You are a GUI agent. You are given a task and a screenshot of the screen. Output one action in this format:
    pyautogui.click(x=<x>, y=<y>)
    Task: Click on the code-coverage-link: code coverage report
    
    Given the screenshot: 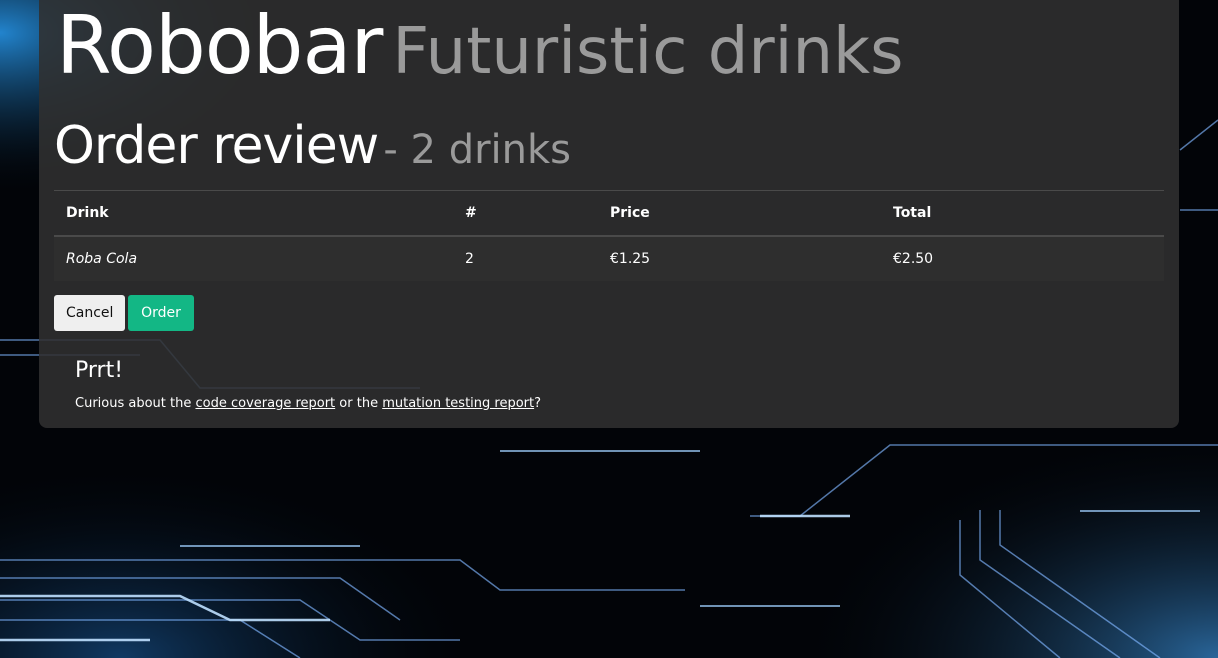 What is the action you would take?
    pyautogui.click(x=265, y=403)
    